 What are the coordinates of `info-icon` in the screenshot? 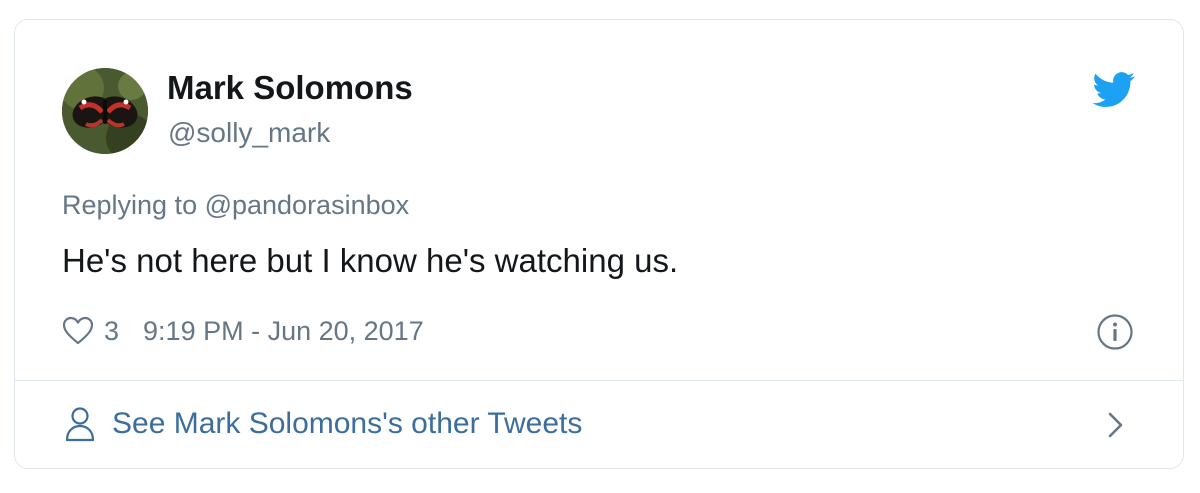 It's located at (1115, 332).